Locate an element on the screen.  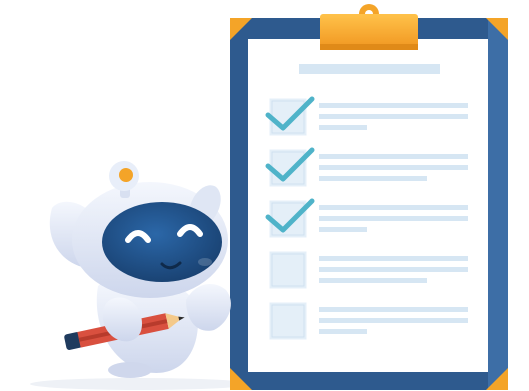
floor-shadow is located at coordinates (140, 384).